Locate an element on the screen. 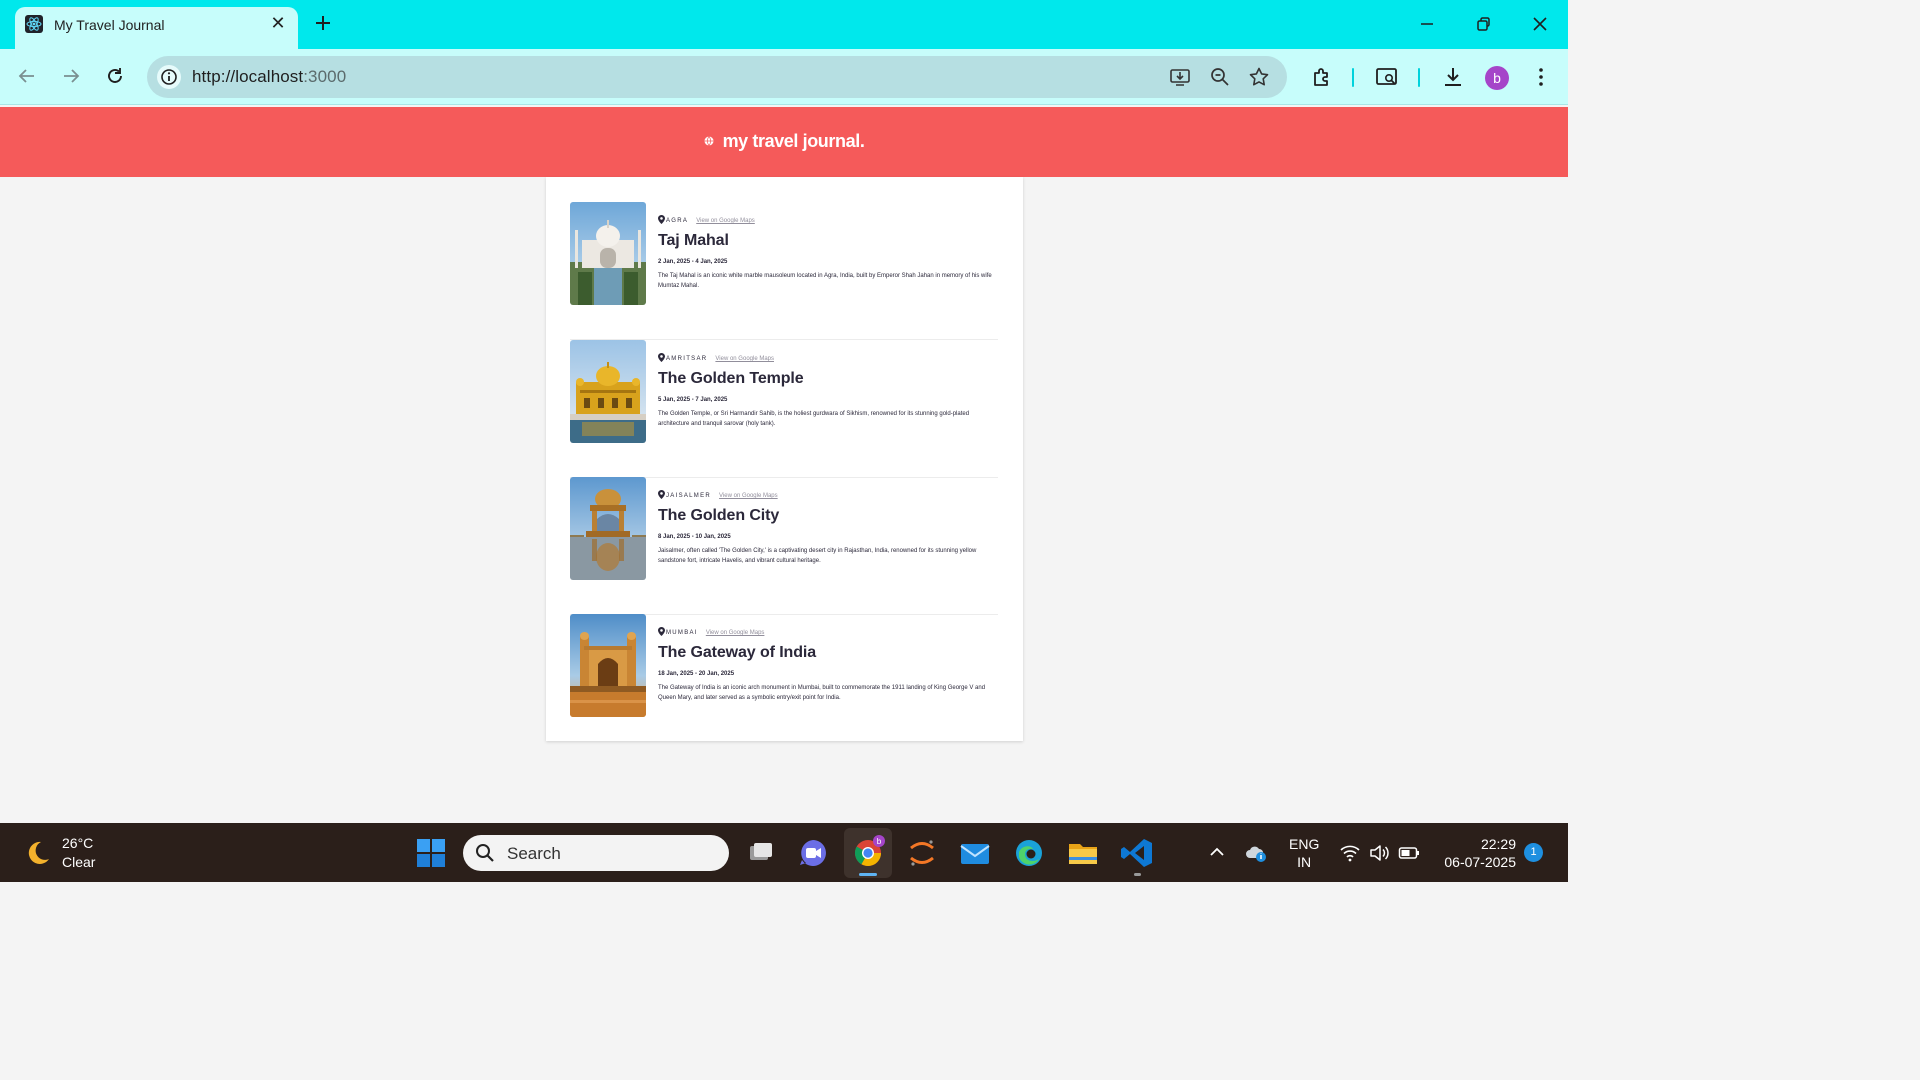 The width and height of the screenshot is (1920, 1080). windows-start-icon is located at coordinates (431, 853).